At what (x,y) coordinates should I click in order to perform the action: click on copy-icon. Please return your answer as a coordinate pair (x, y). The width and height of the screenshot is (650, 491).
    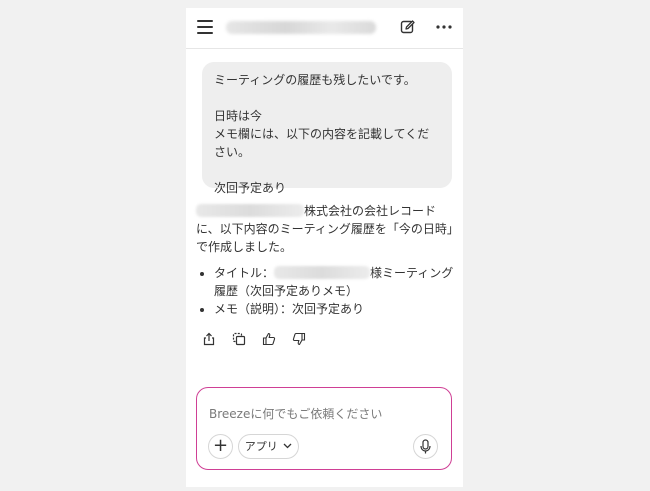
    Looking at the image, I should click on (239, 339).